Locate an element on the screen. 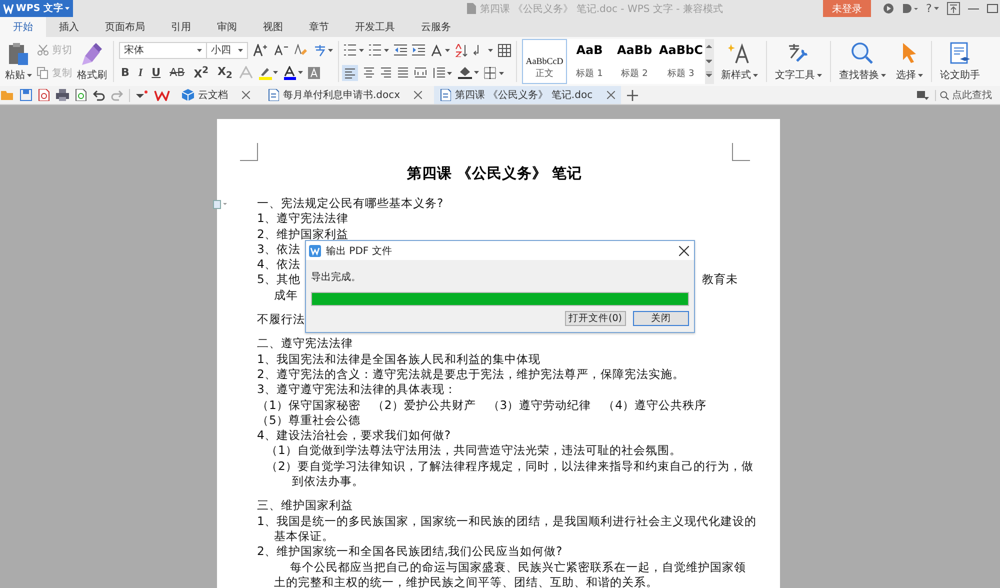 The height and width of the screenshot is (588, 1000). character-spacing-icon is located at coordinates (440, 50).